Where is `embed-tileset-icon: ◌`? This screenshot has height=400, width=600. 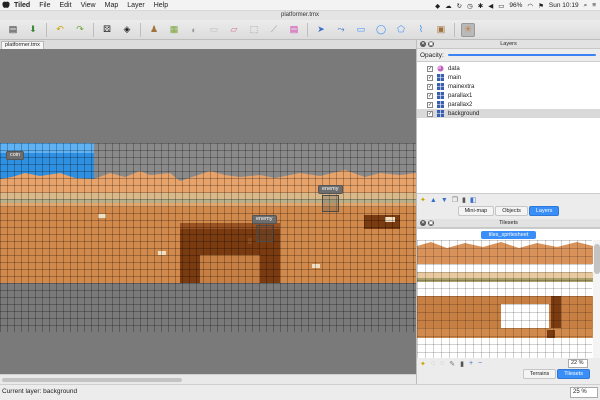 embed-tileset-icon: ◌ is located at coordinates (433, 363).